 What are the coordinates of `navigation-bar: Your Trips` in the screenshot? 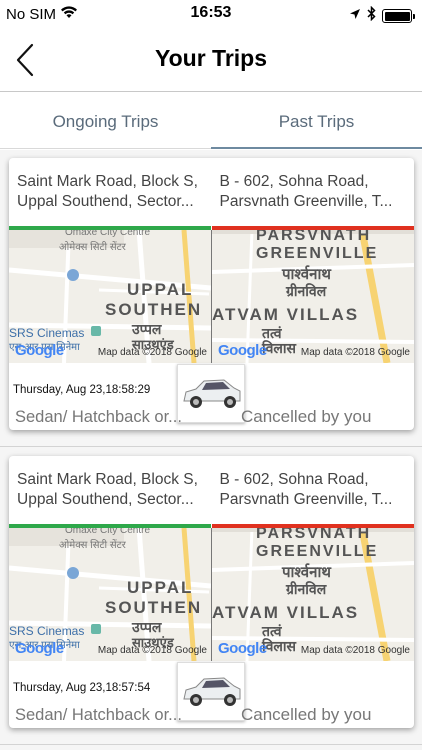 It's located at (211, 60).